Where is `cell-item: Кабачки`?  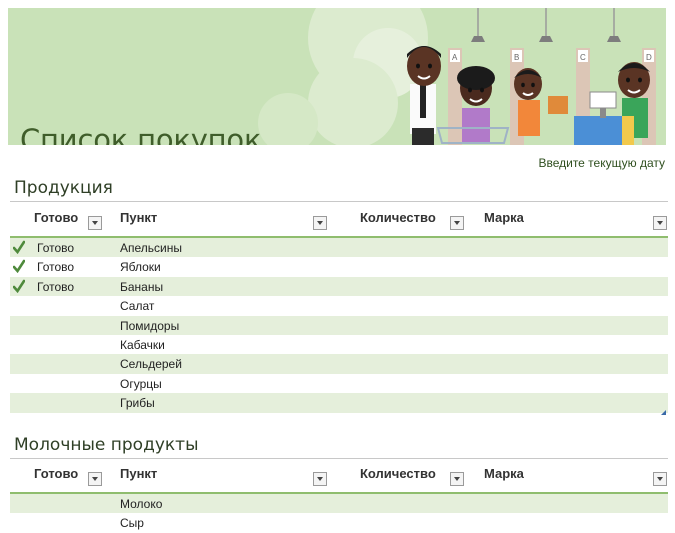 cell-item: Кабачки is located at coordinates (142, 345).